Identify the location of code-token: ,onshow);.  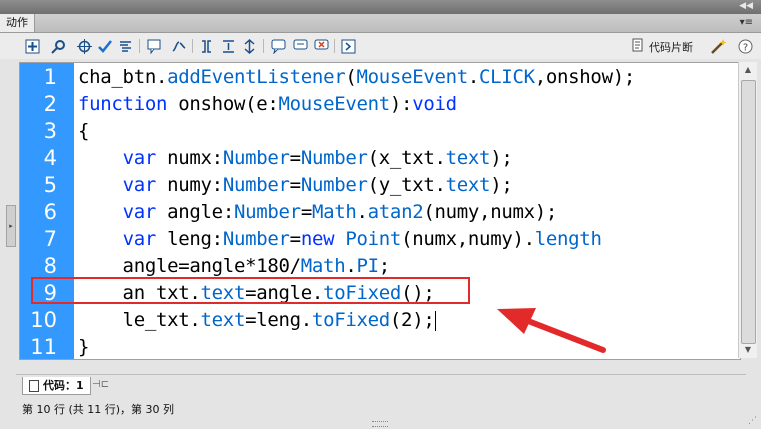
(585, 77).